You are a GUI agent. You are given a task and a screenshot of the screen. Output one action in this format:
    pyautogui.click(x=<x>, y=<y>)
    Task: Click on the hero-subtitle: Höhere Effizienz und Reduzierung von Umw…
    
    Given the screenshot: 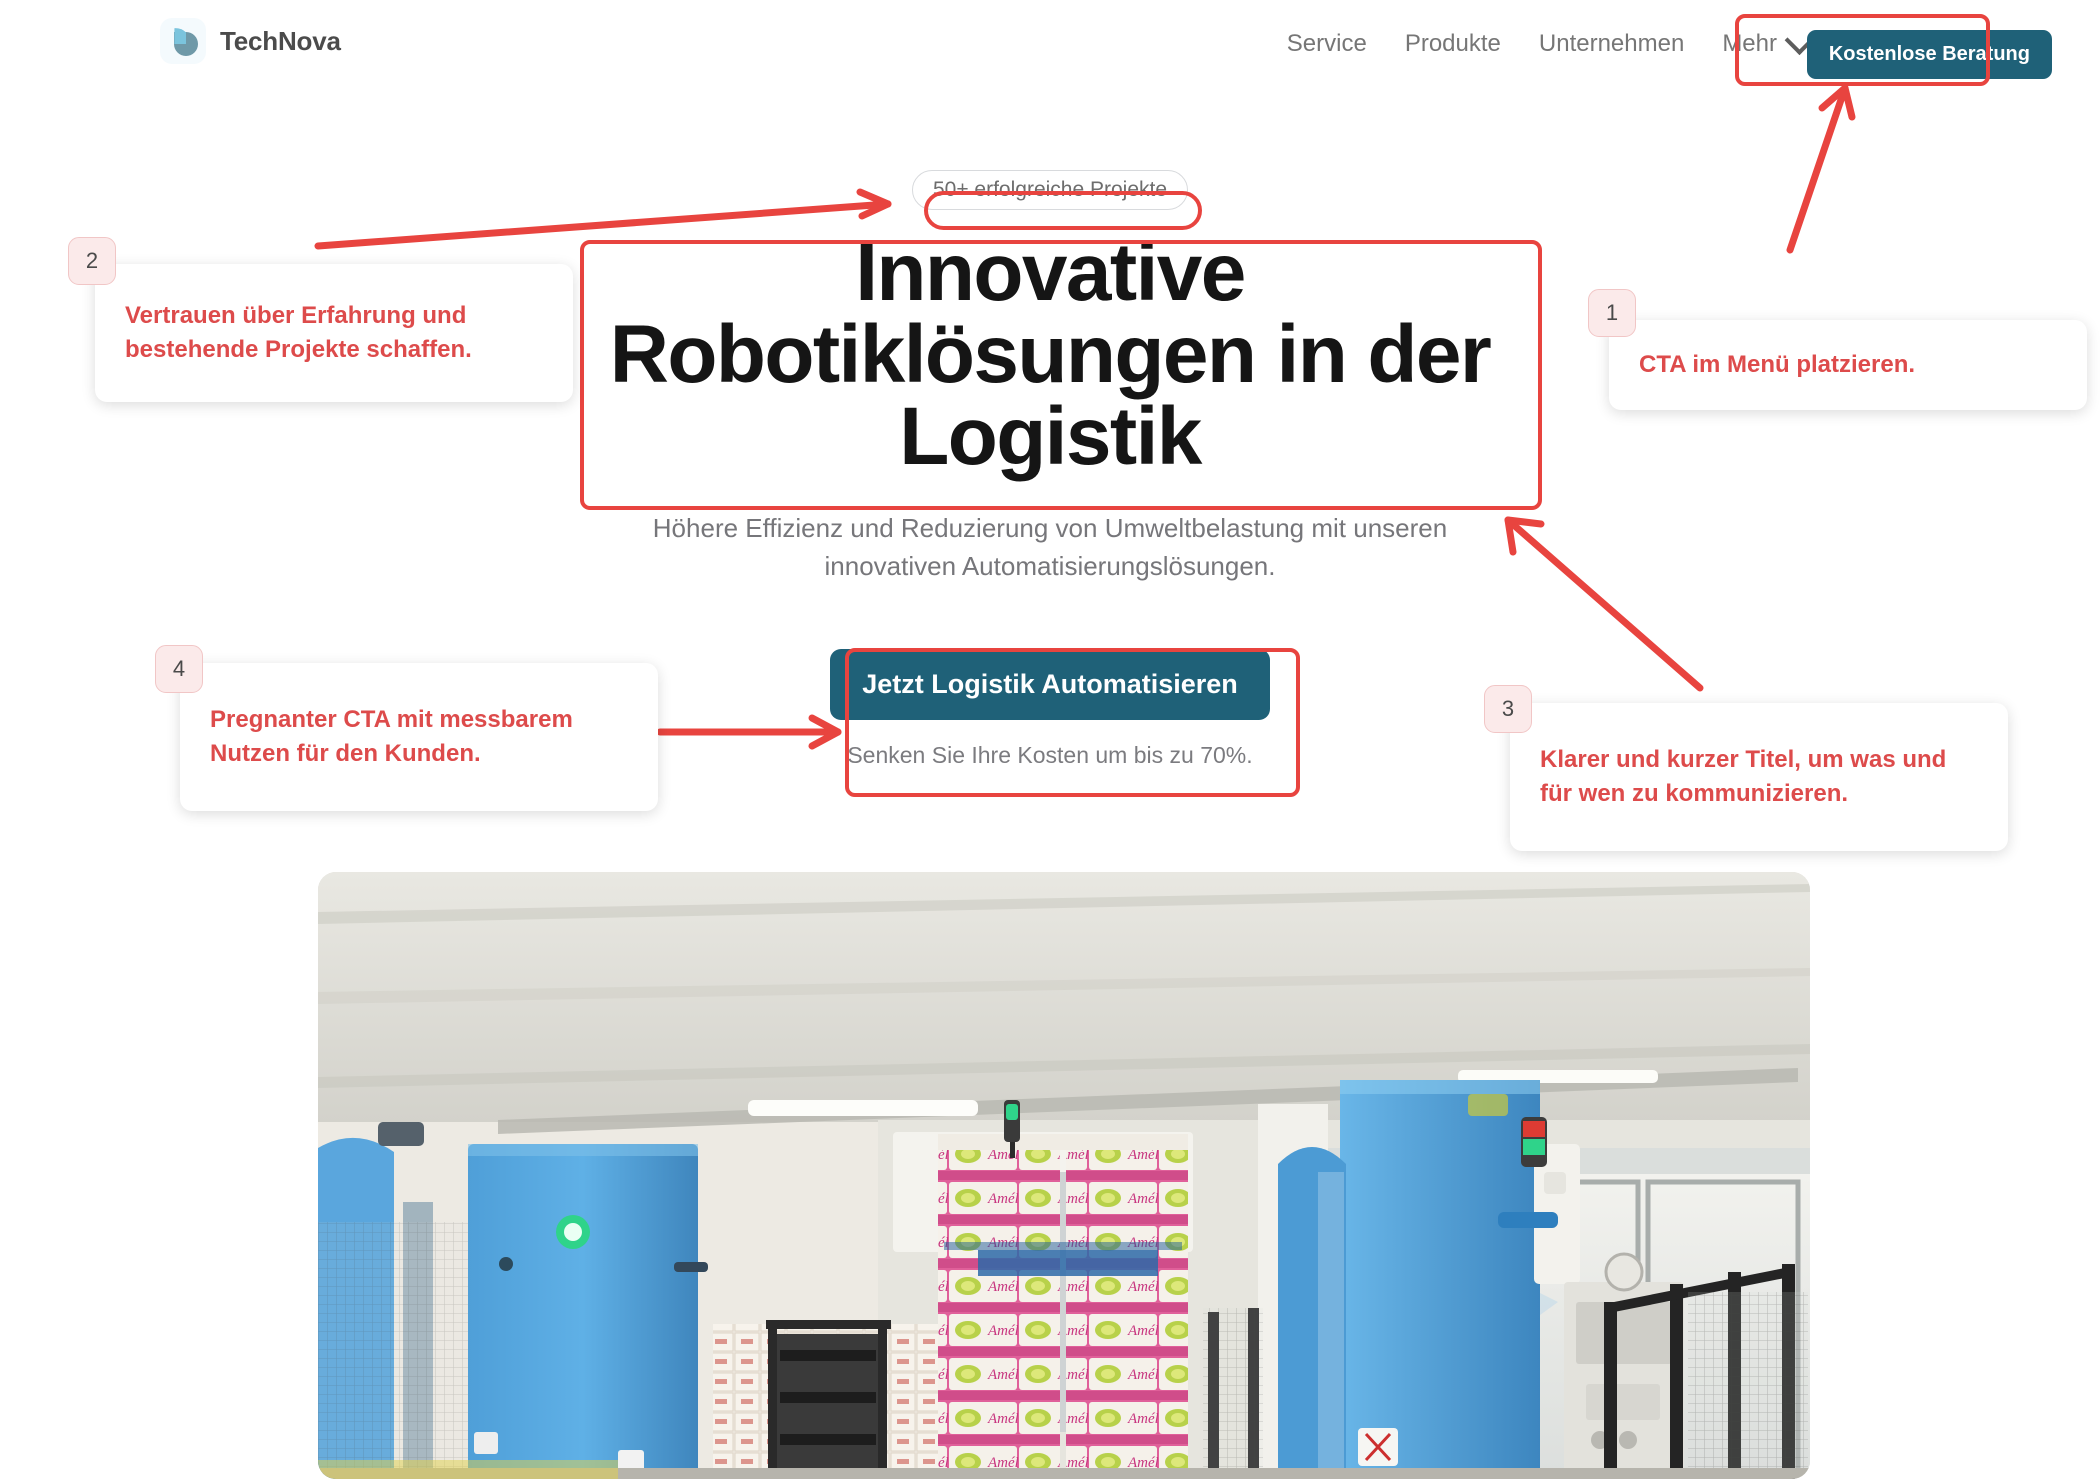 What is the action you would take?
    pyautogui.click(x=1050, y=547)
    